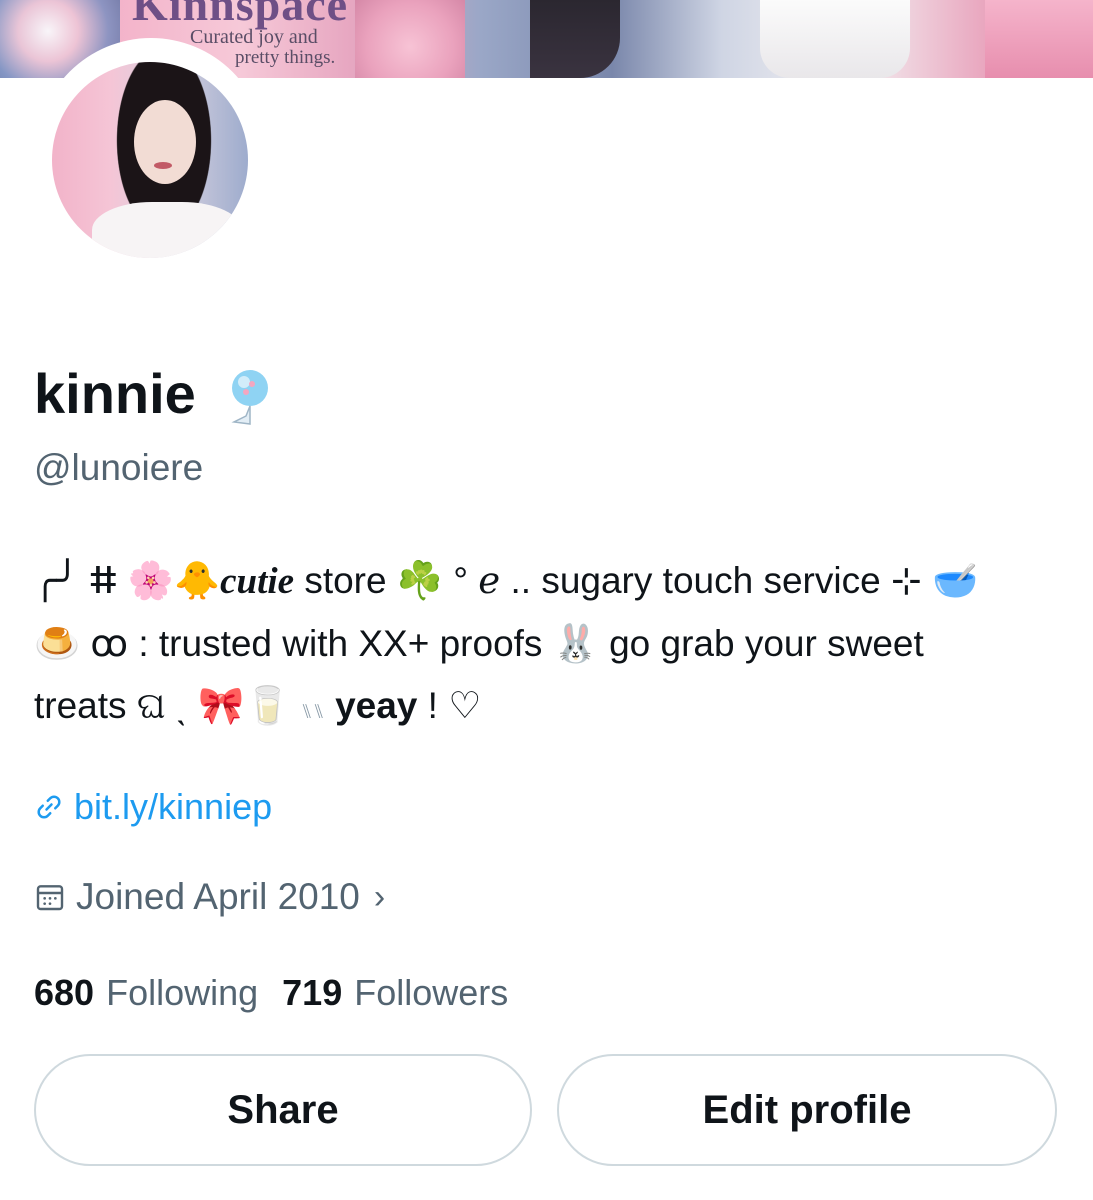 Image resolution: width=1093 pixels, height=1200 pixels. What do you see at coordinates (115, 393) in the screenshot?
I see `display-name: kinnie` at bounding box center [115, 393].